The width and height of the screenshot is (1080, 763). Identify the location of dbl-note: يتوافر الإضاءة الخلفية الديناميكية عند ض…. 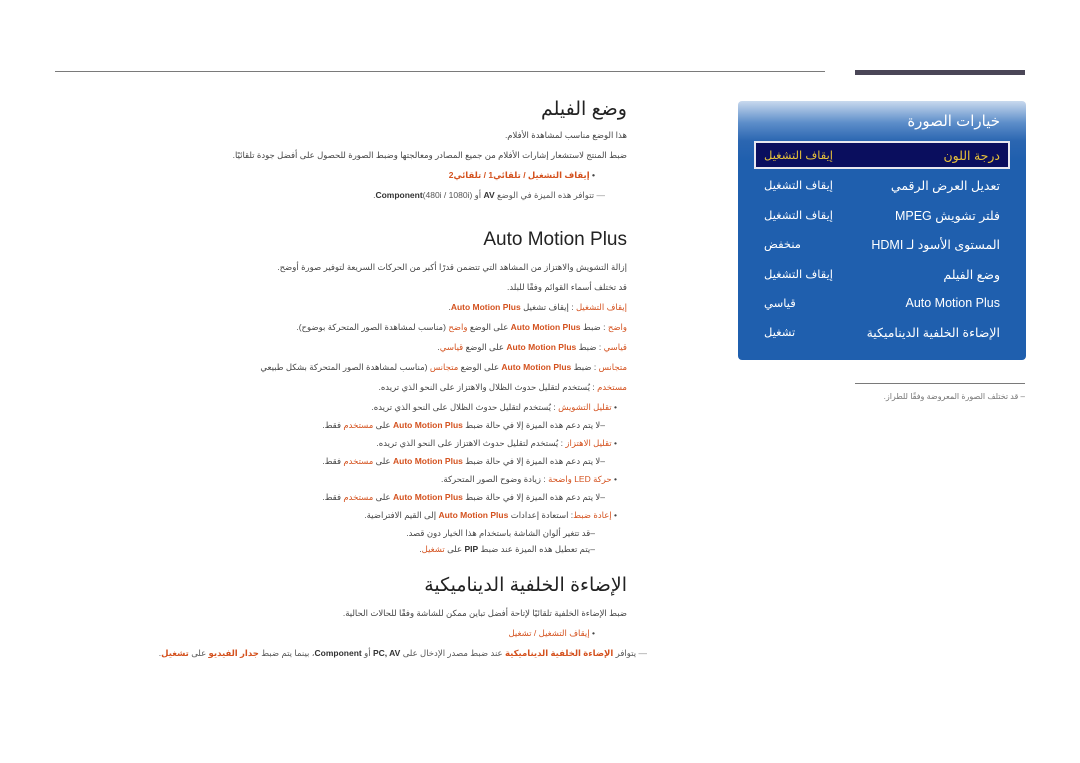
(368, 653).